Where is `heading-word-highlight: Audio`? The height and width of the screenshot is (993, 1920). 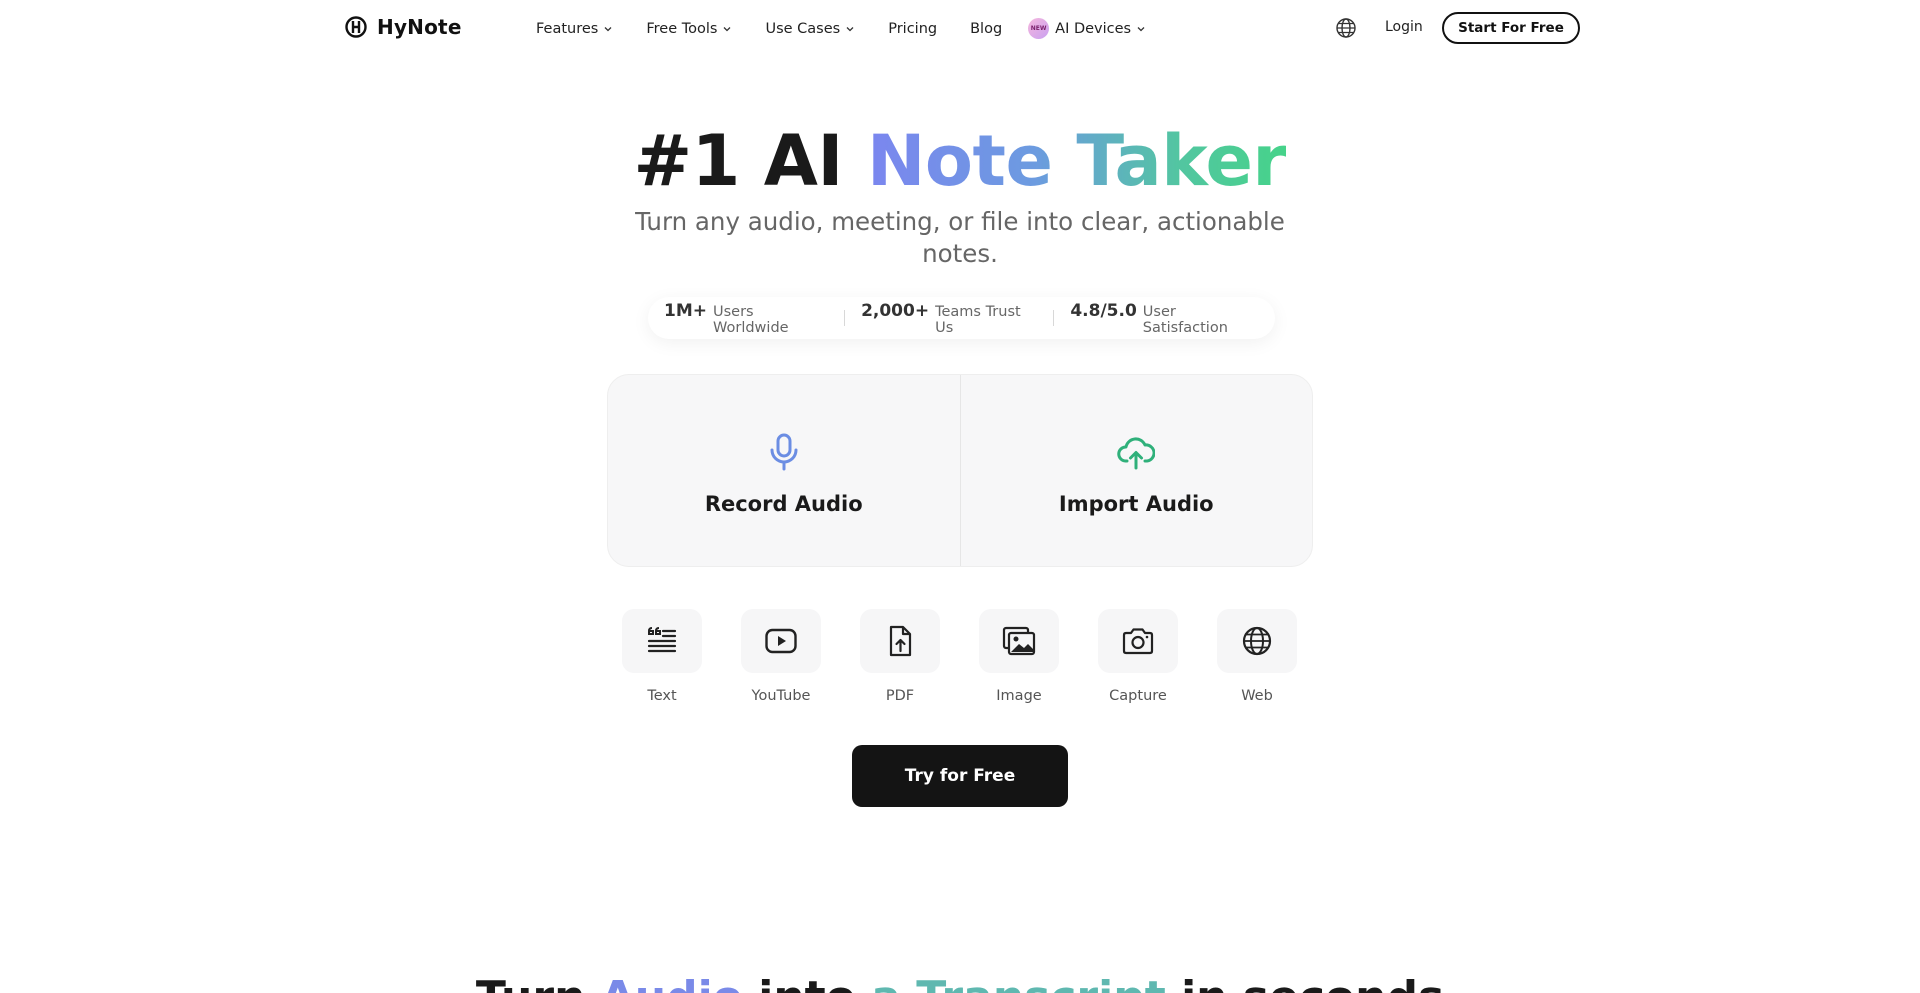 heading-word-highlight: Audio is located at coordinates (672, 982).